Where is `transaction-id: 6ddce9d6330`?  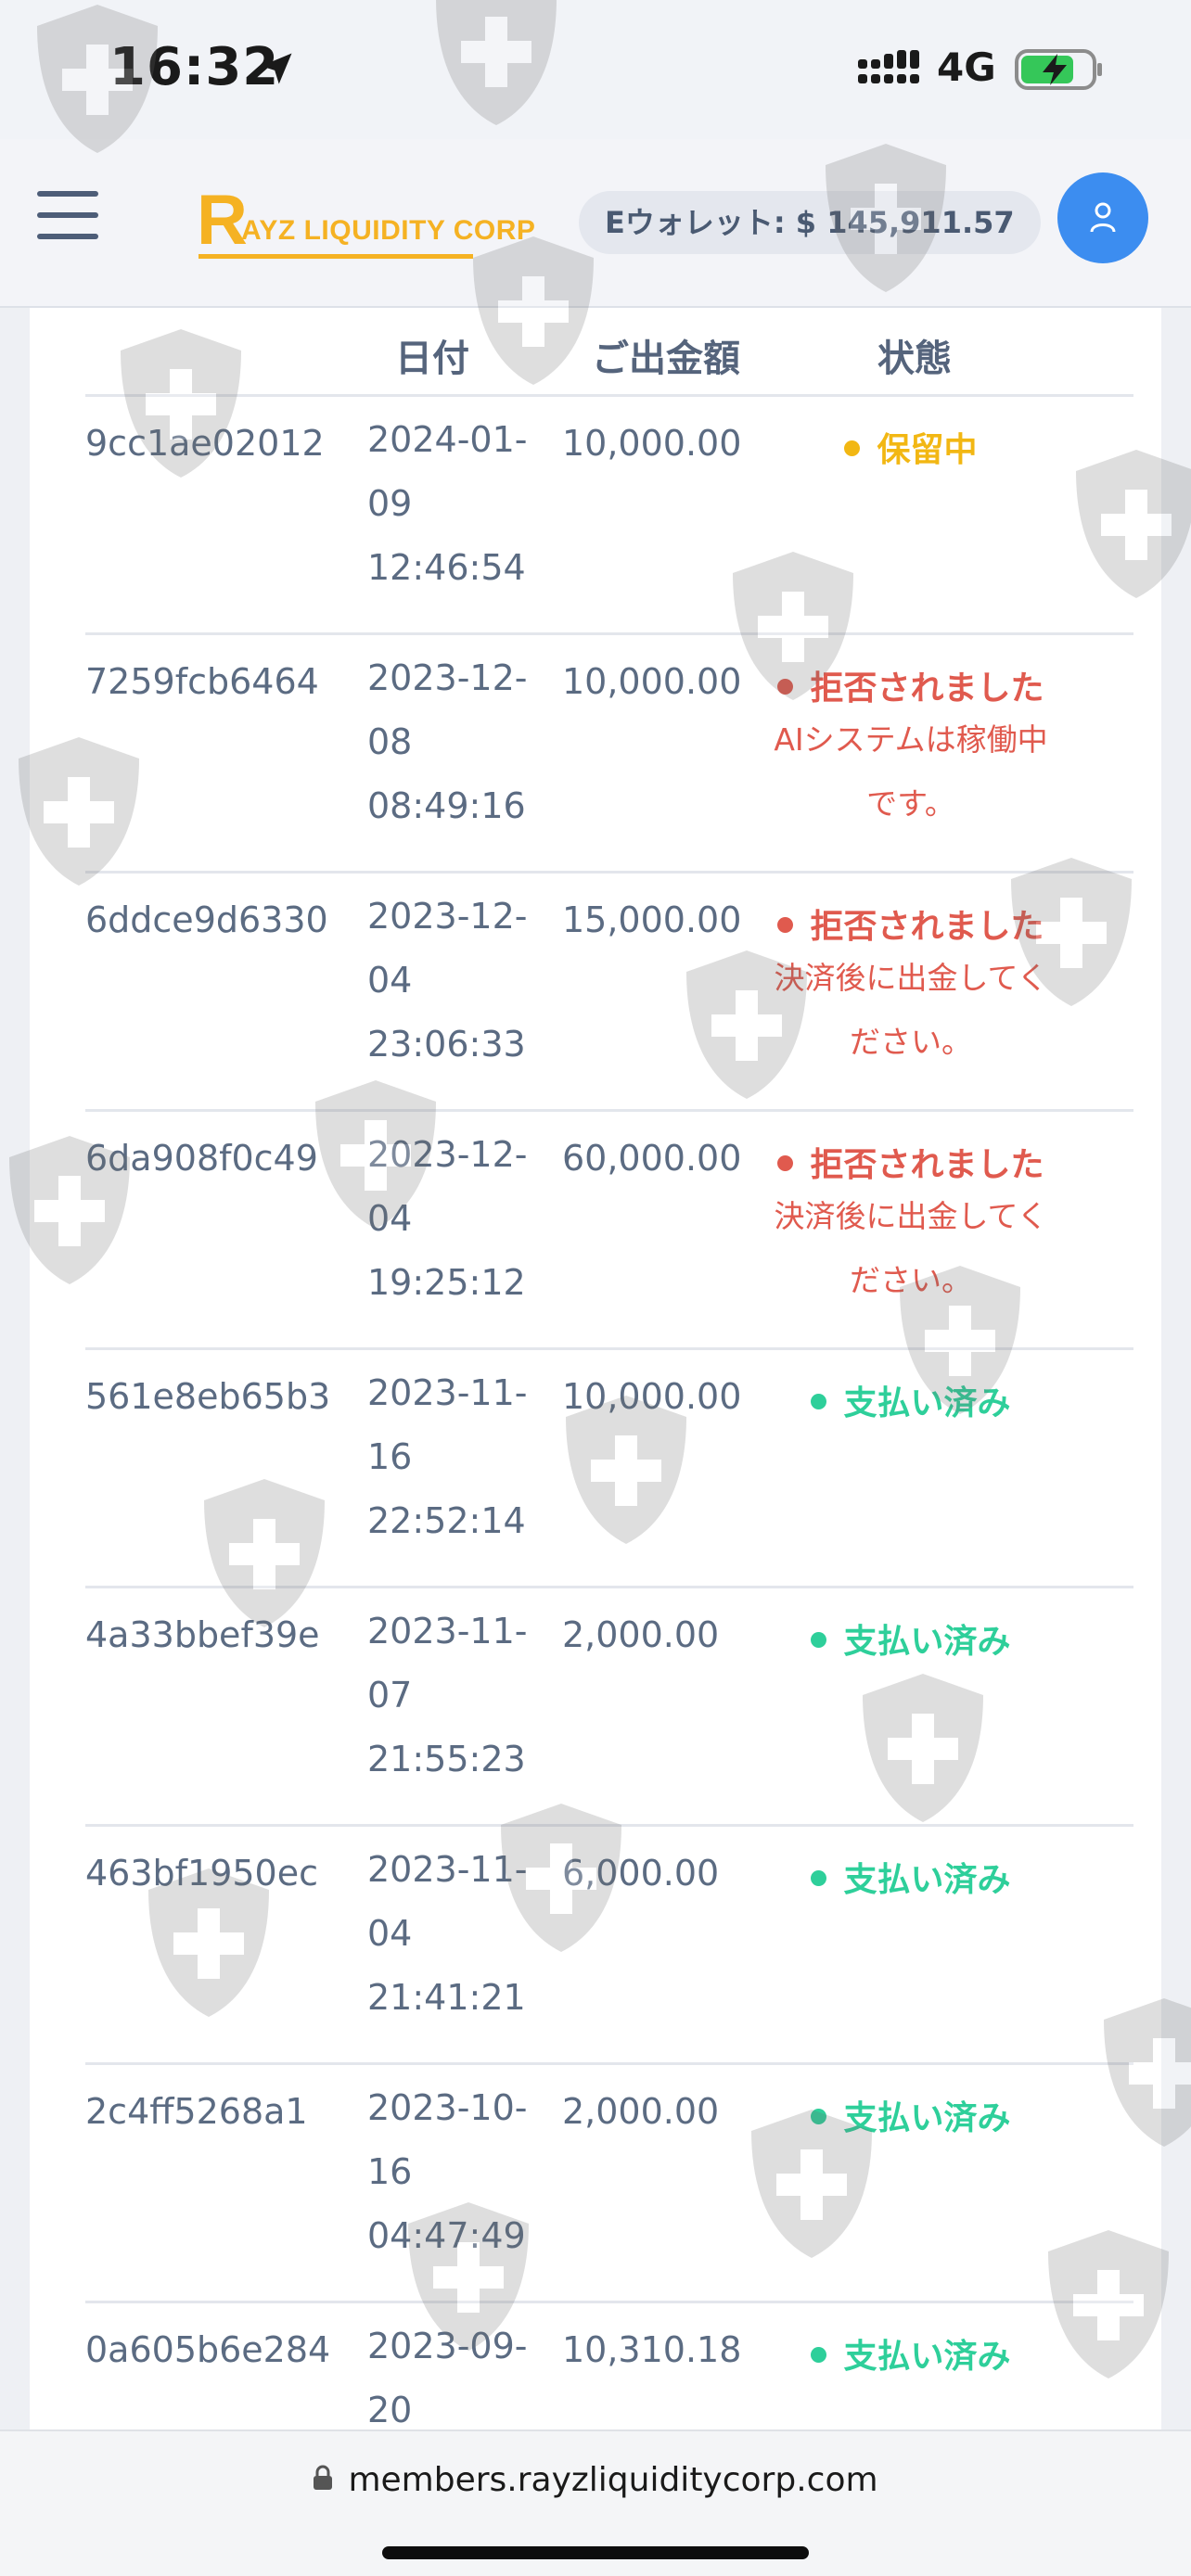 transaction-id: 6ddce9d6330 is located at coordinates (206, 920).